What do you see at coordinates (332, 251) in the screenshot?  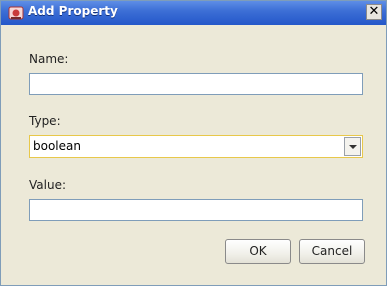 I see `cancel-button: Cancel` at bounding box center [332, 251].